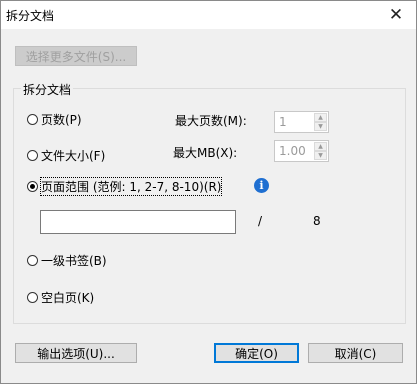  What do you see at coordinates (396, 15) in the screenshot?
I see `close-icon: ✕` at bounding box center [396, 15].